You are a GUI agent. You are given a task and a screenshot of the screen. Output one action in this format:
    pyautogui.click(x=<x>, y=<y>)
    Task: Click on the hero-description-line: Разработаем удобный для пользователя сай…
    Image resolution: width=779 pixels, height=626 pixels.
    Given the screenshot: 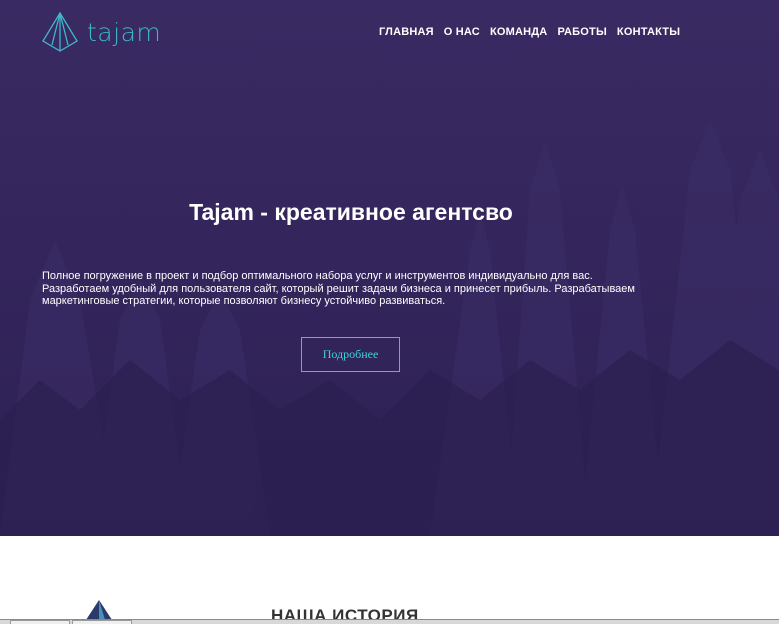 What is the action you would take?
    pyautogui.click(x=338, y=288)
    